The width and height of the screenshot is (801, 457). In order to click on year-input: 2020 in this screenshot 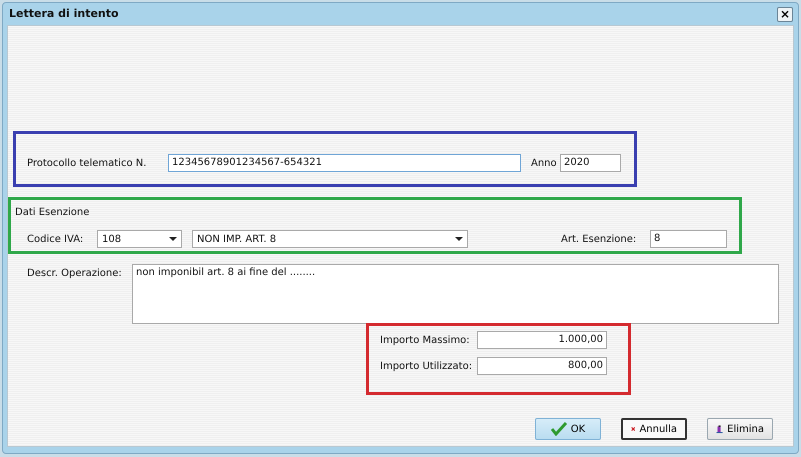, I will do `click(590, 163)`.